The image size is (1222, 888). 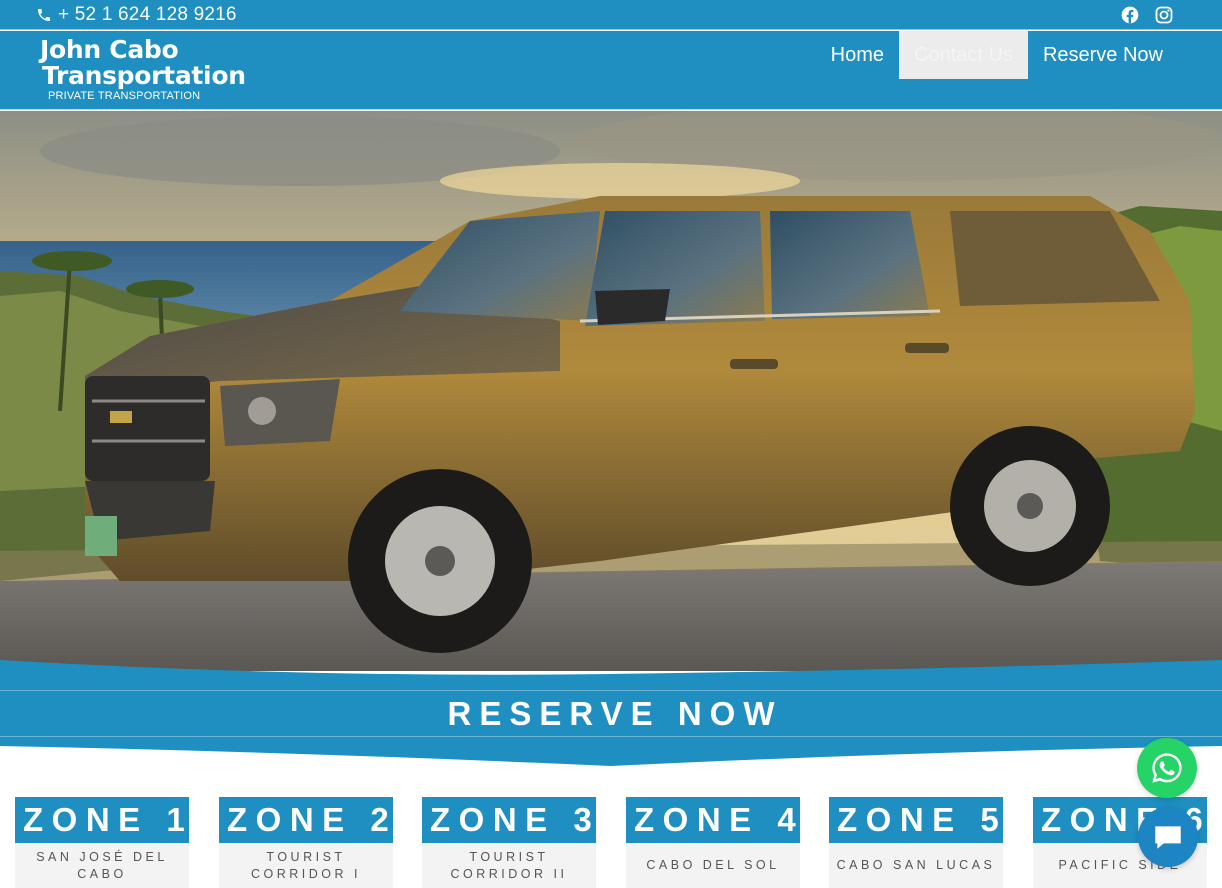 I want to click on zone-card-3: ZONE 3 TOURIST CORRIDOR II, so click(x=509, y=842).